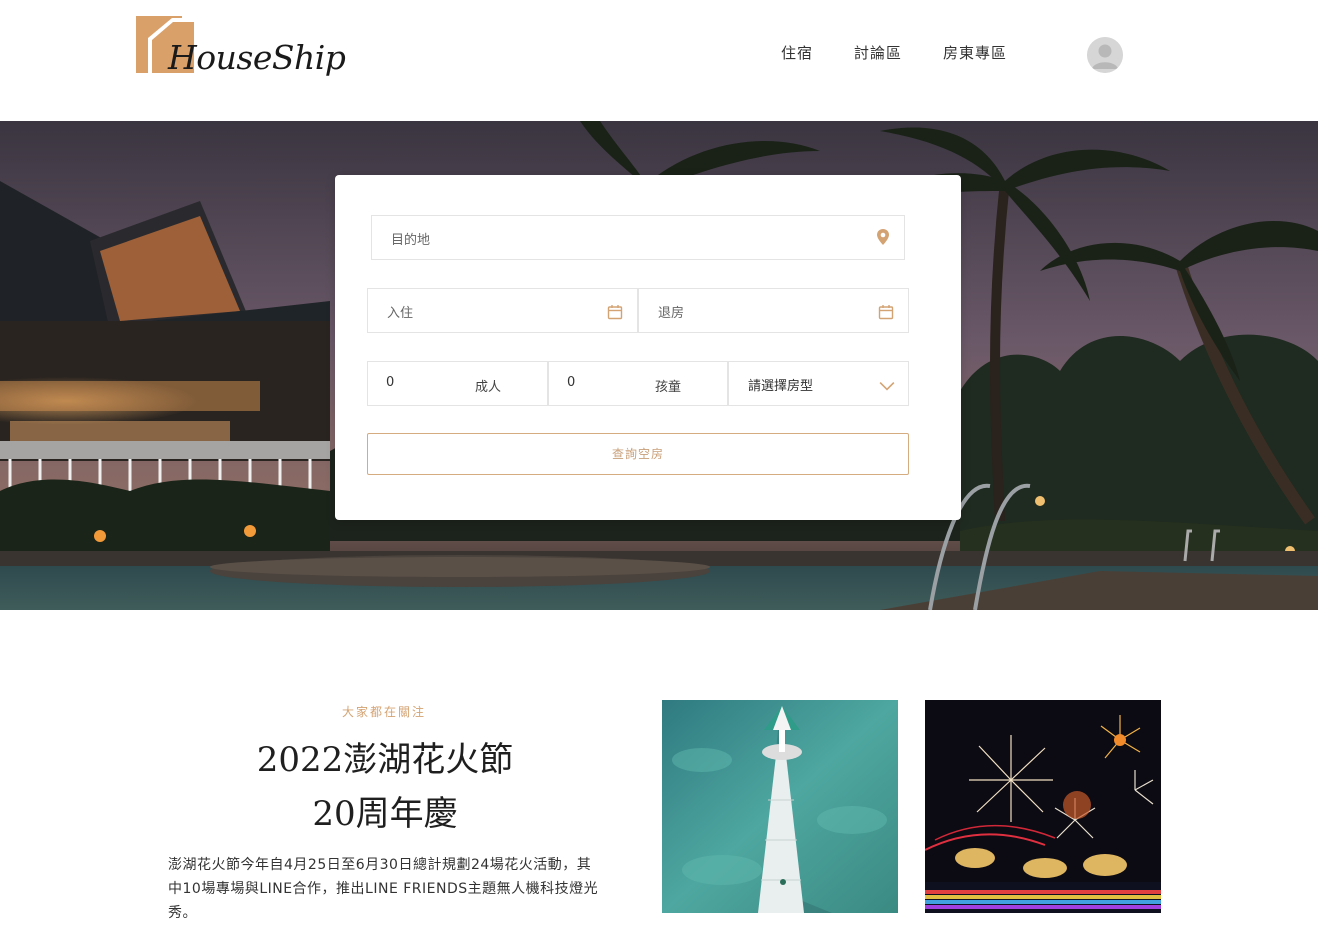  What do you see at coordinates (385, 760) in the screenshot?
I see `feature-title-line-1: 2022澎湖花火節` at bounding box center [385, 760].